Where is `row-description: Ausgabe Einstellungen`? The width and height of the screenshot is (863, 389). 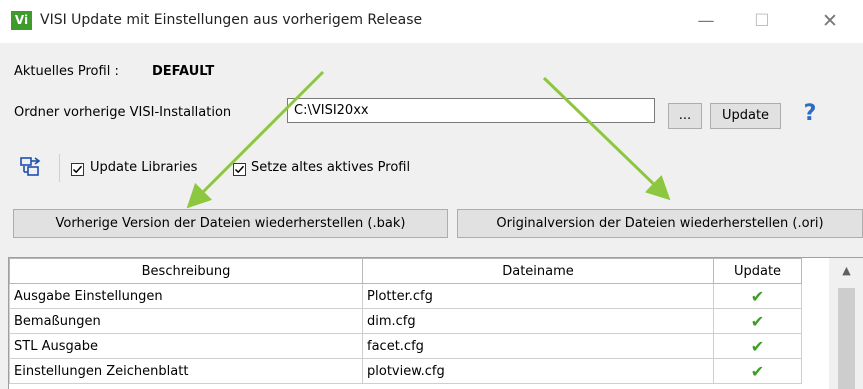
row-description: Ausgabe Einstellungen is located at coordinates (186, 296).